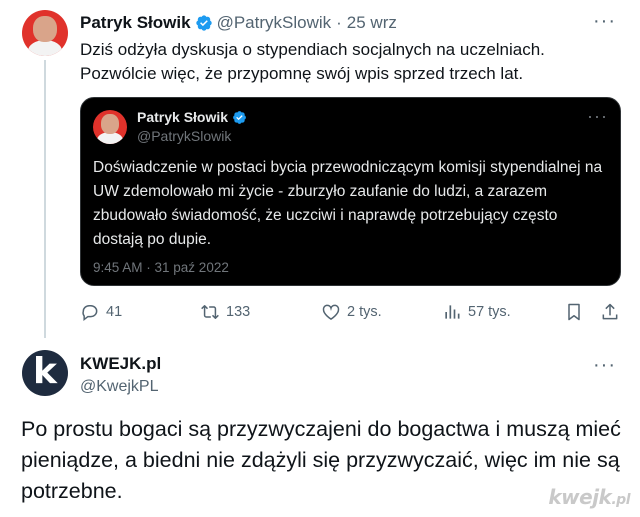 Image resolution: width=640 pixels, height=517 pixels. I want to click on quote-author-name: Patryk Słowik, so click(182, 117).